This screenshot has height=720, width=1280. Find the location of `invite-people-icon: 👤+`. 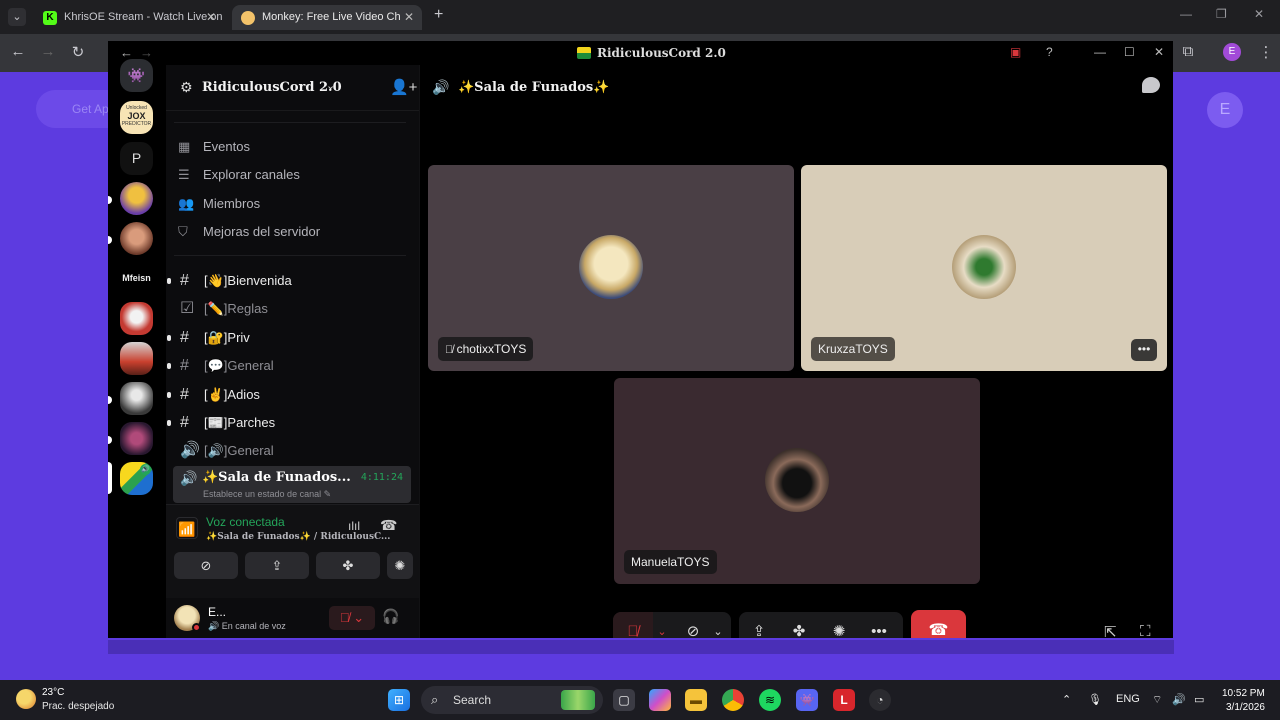

invite-people-icon: 👤+ is located at coordinates (403, 87).